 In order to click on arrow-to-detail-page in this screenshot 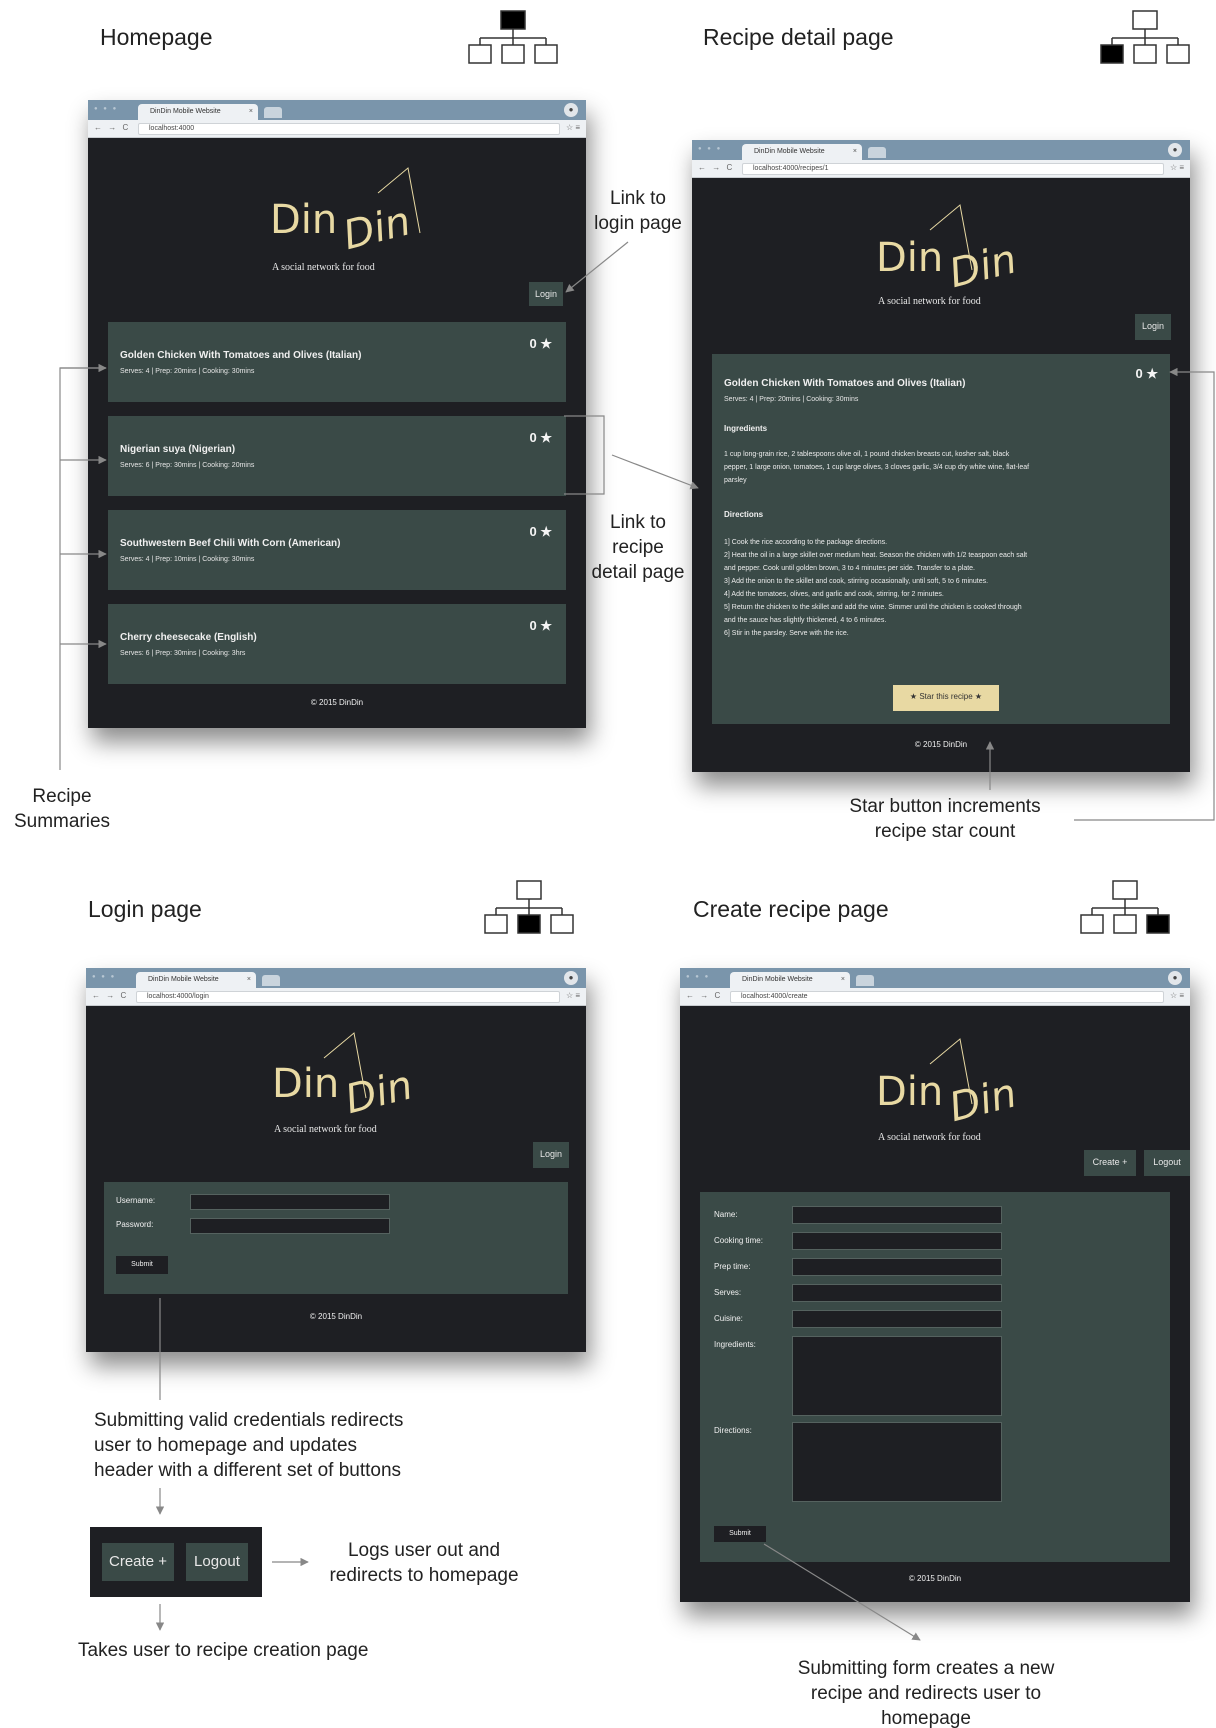, I will do `click(655, 472)`.